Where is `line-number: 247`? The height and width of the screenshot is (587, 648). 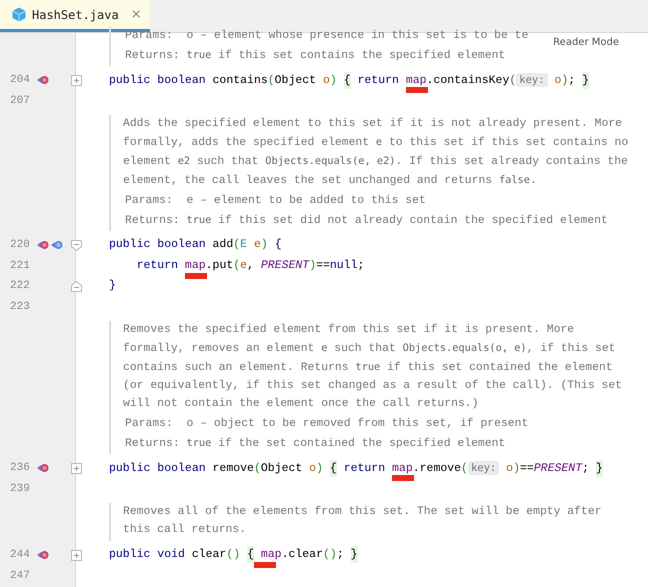
line-number: 247 is located at coordinates (20, 576).